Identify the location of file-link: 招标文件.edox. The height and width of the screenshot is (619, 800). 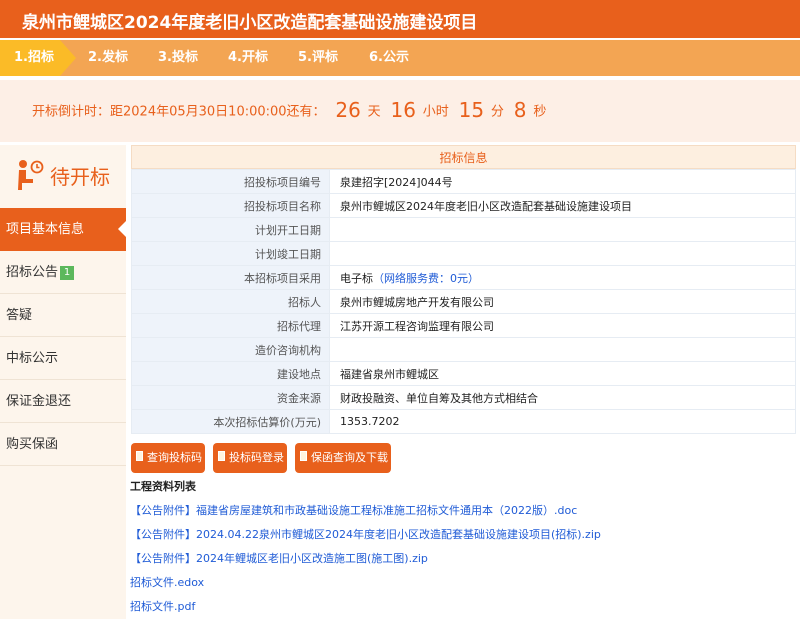
(167, 582).